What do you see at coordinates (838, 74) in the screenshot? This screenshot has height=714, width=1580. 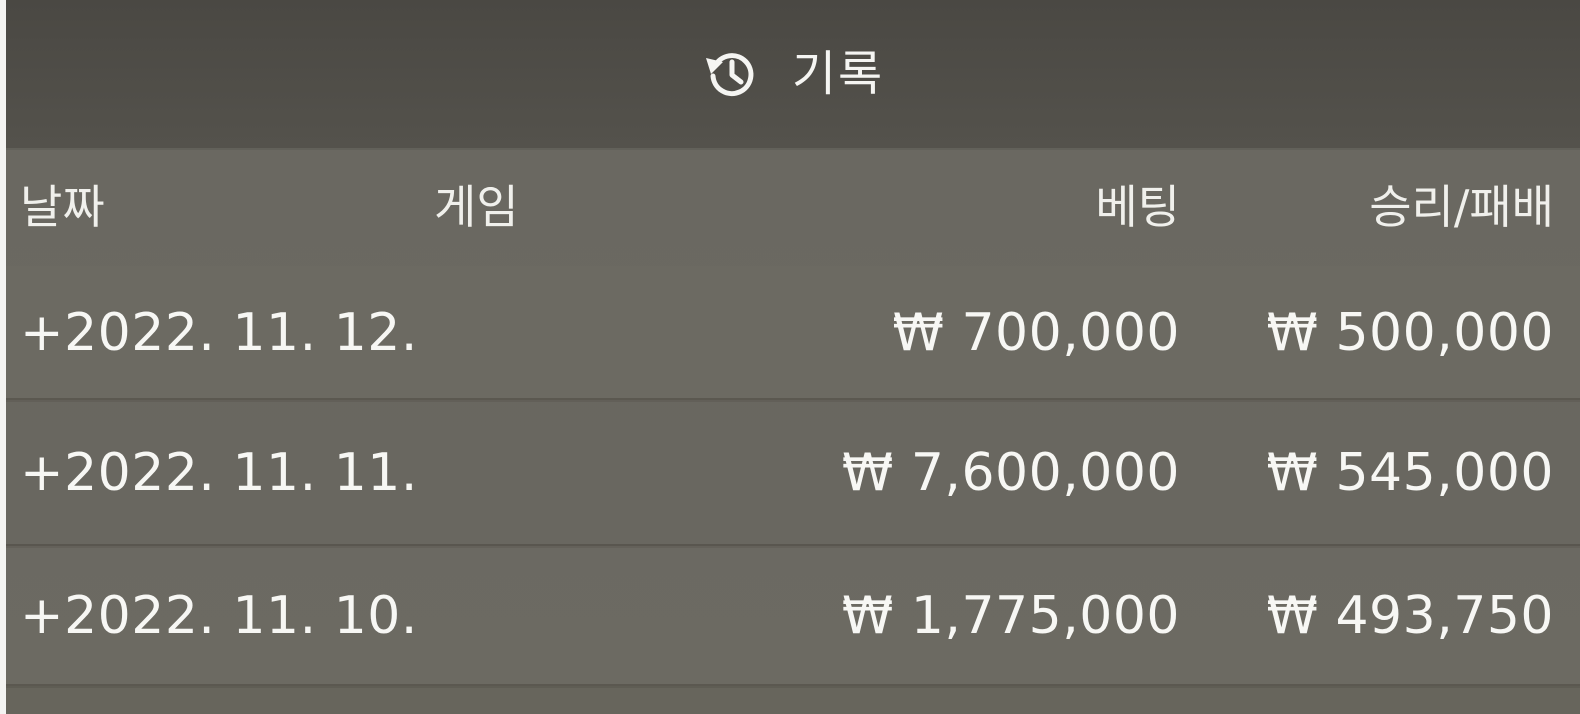 I see `header-title: 기록` at bounding box center [838, 74].